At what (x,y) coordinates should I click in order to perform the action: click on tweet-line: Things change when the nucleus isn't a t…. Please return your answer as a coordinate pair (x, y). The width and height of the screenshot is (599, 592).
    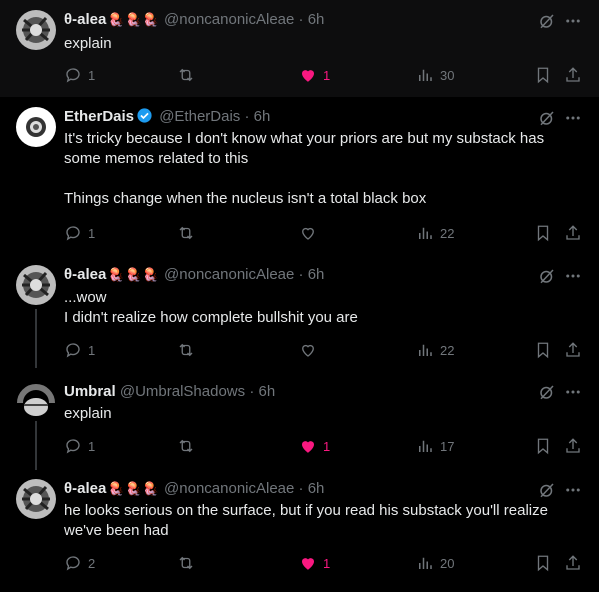
    Looking at the image, I should click on (245, 198).